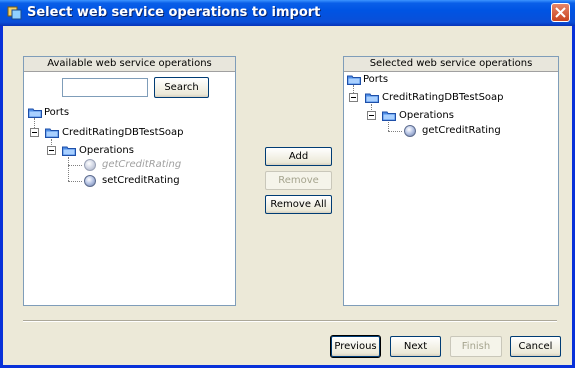 This screenshot has height=368, width=575. What do you see at coordinates (129, 64) in the screenshot?
I see `available-operations-header: Available web service operations` at bounding box center [129, 64].